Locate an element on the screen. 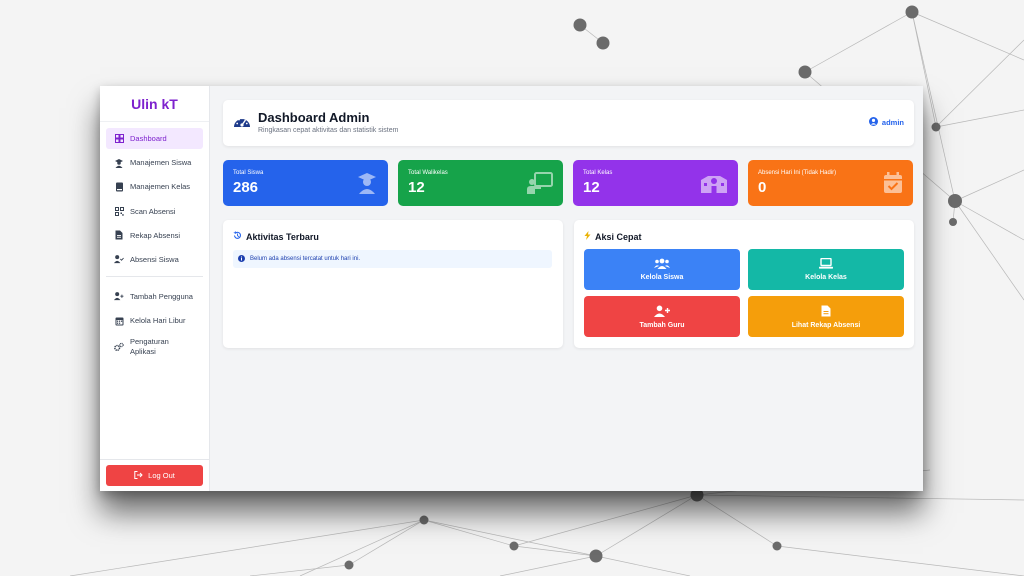 The height and width of the screenshot is (576, 1024). sidebar-item-absensi-siswa: Absensi Siswa is located at coordinates (154, 259).